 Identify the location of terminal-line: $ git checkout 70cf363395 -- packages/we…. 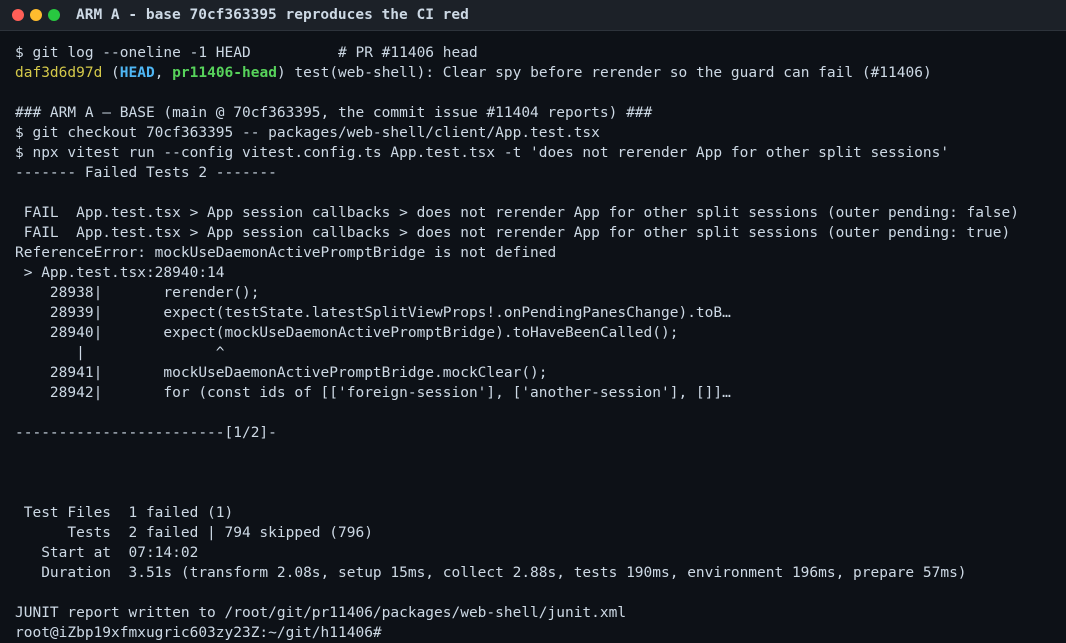
(307, 133).